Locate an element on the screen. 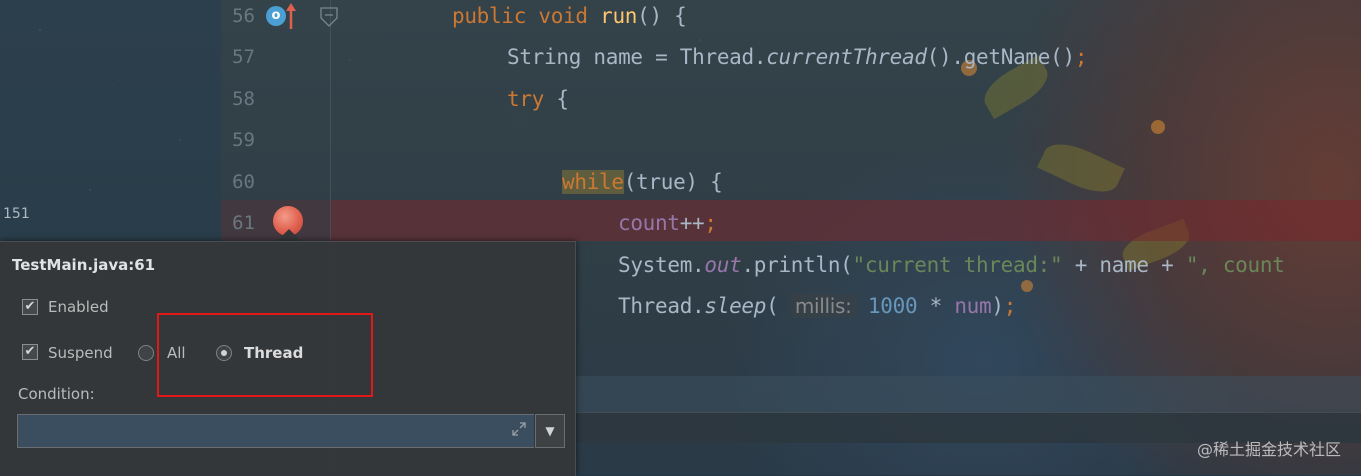 The image size is (1361, 476). code-token: ( is located at coordinates (778, 306).